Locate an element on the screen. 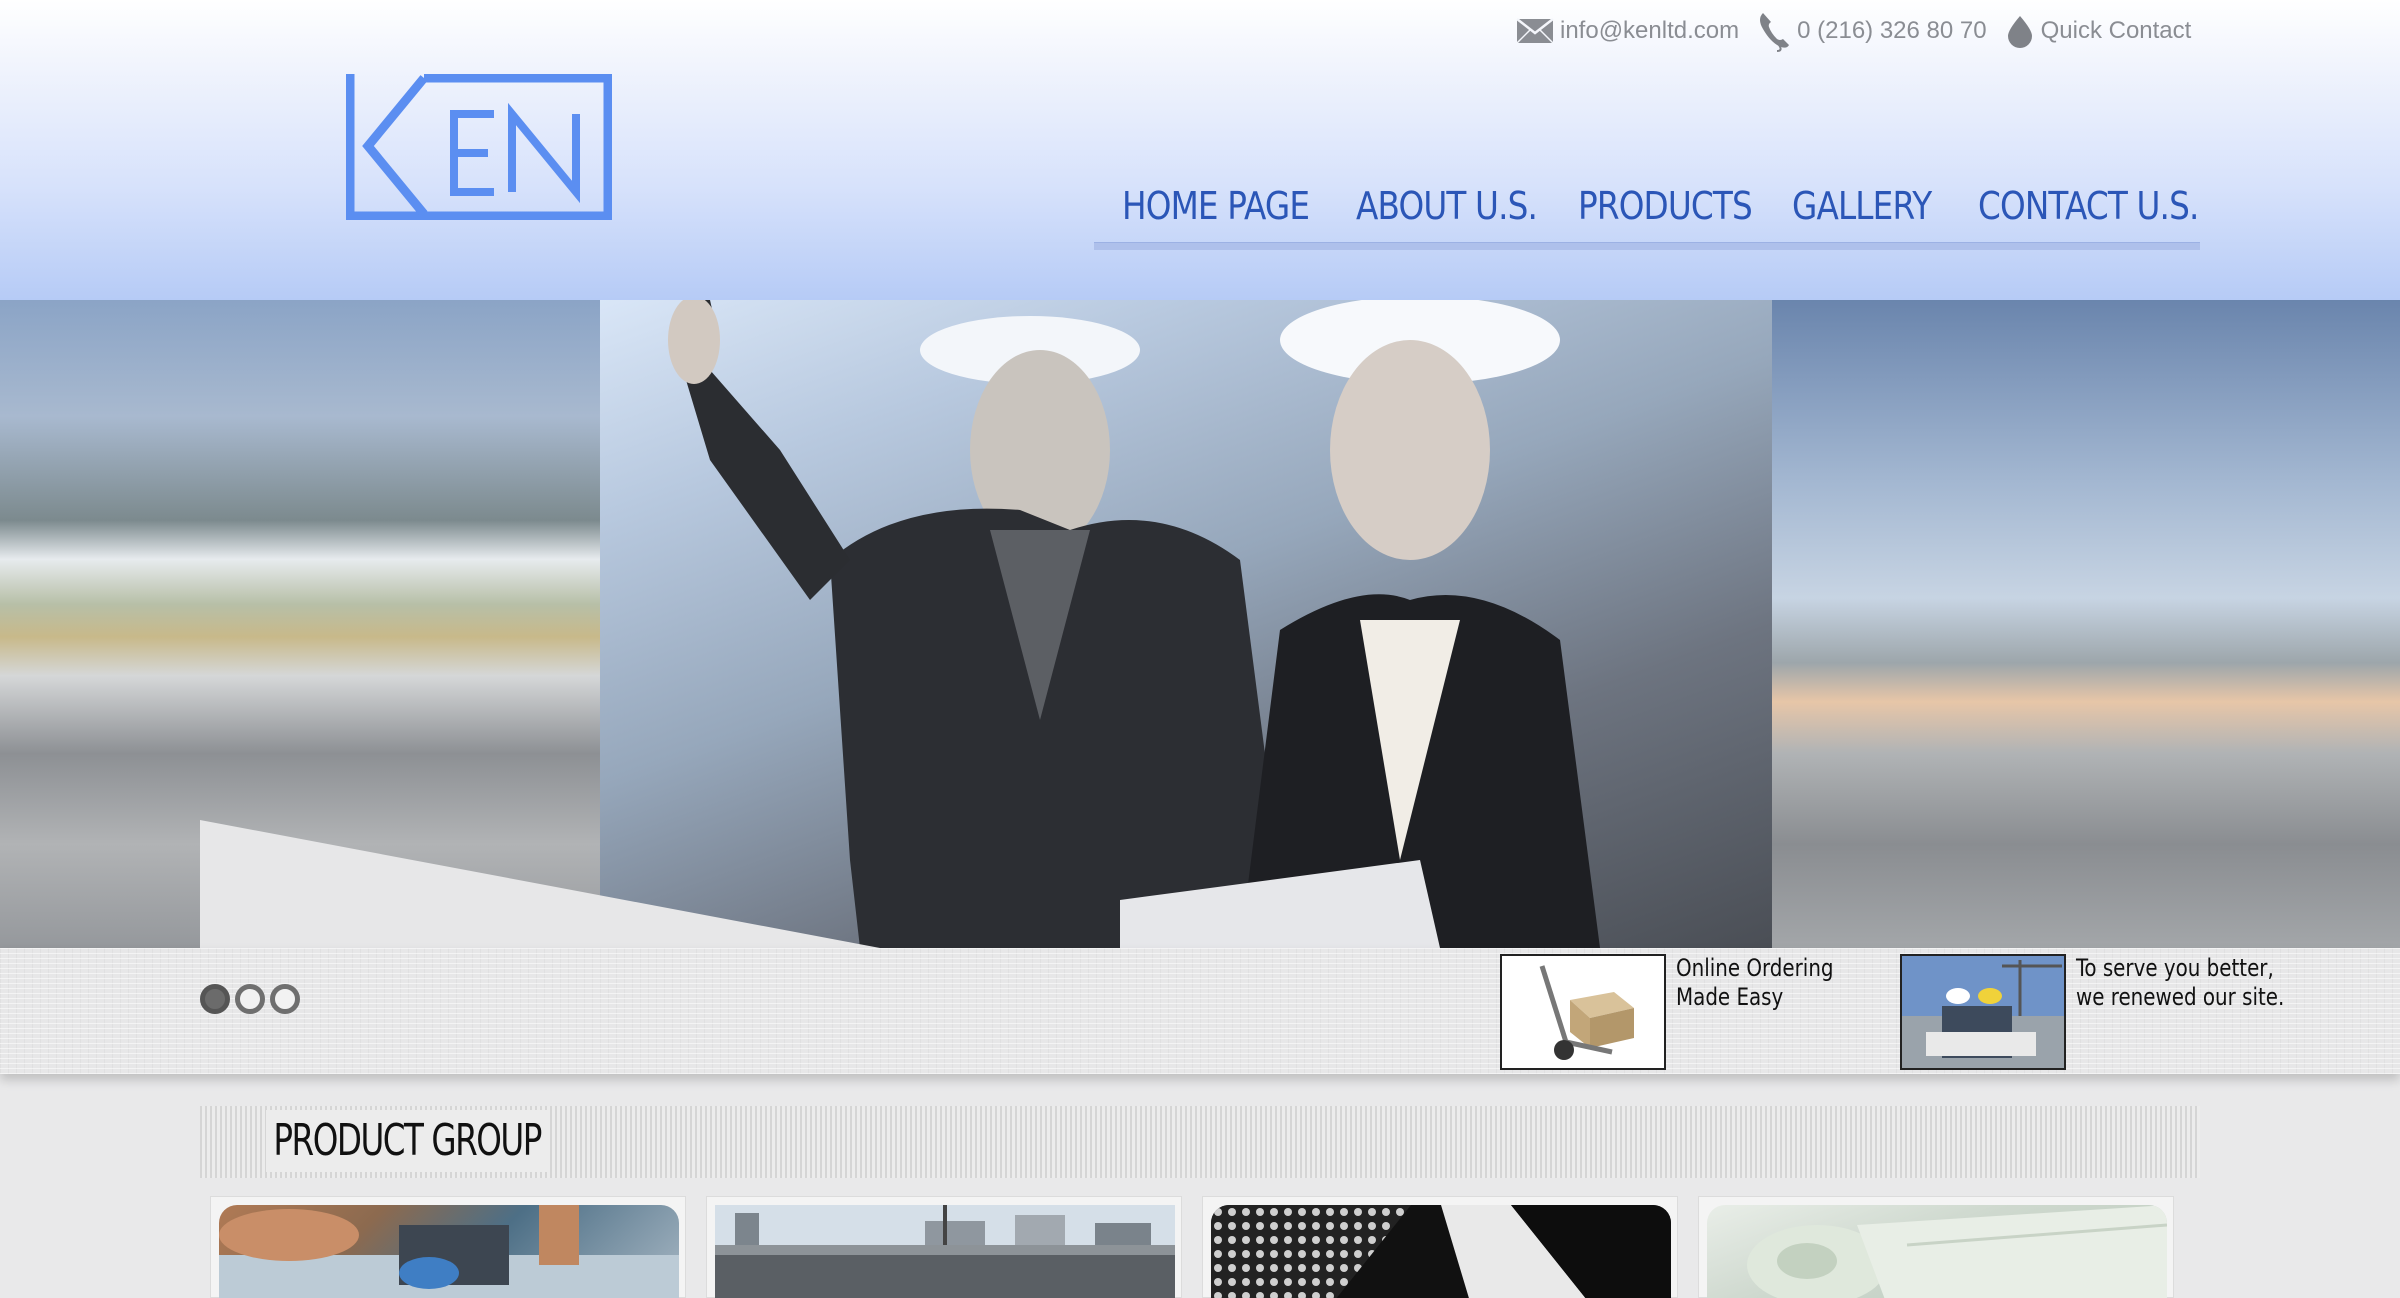  envelope-icon is located at coordinates (1535, 31).